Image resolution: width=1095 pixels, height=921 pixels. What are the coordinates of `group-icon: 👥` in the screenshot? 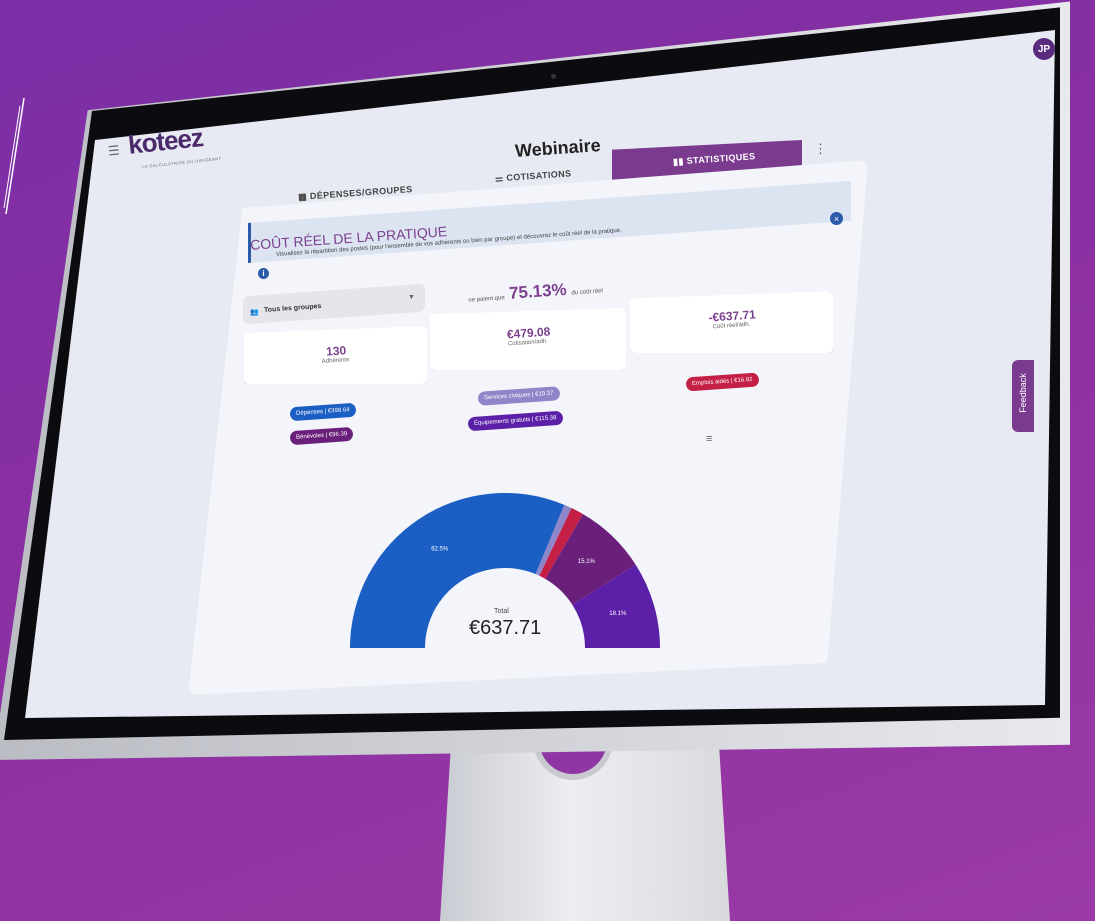 It's located at (254, 312).